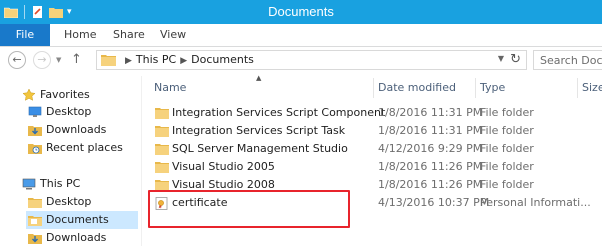 The width and height of the screenshot is (602, 251). What do you see at coordinates (592, 88) in the screenshot?
I see `column-header-size: Size` at bounding box center [592, 88].